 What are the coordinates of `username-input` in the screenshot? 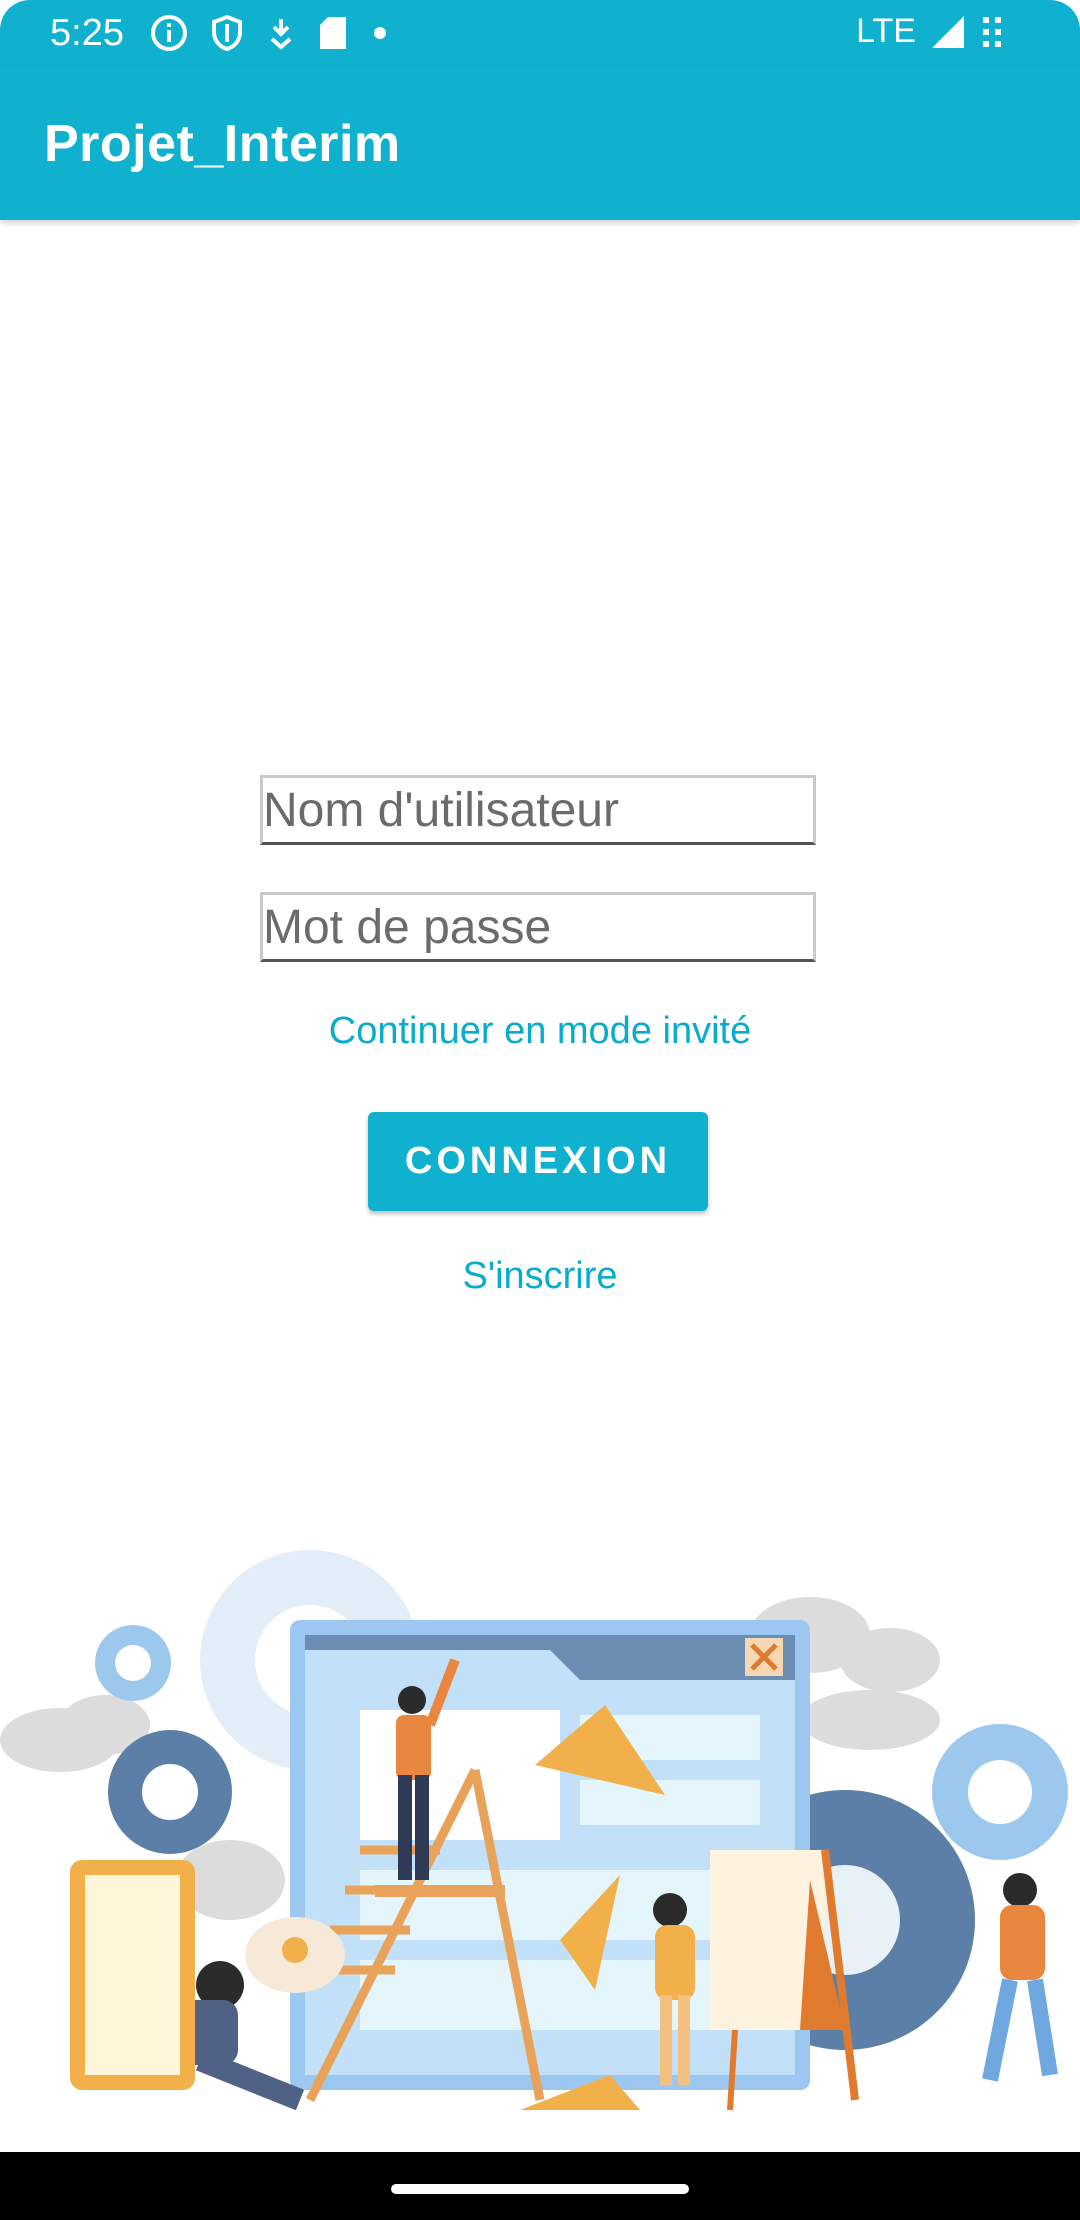 It's located at (538, 810).